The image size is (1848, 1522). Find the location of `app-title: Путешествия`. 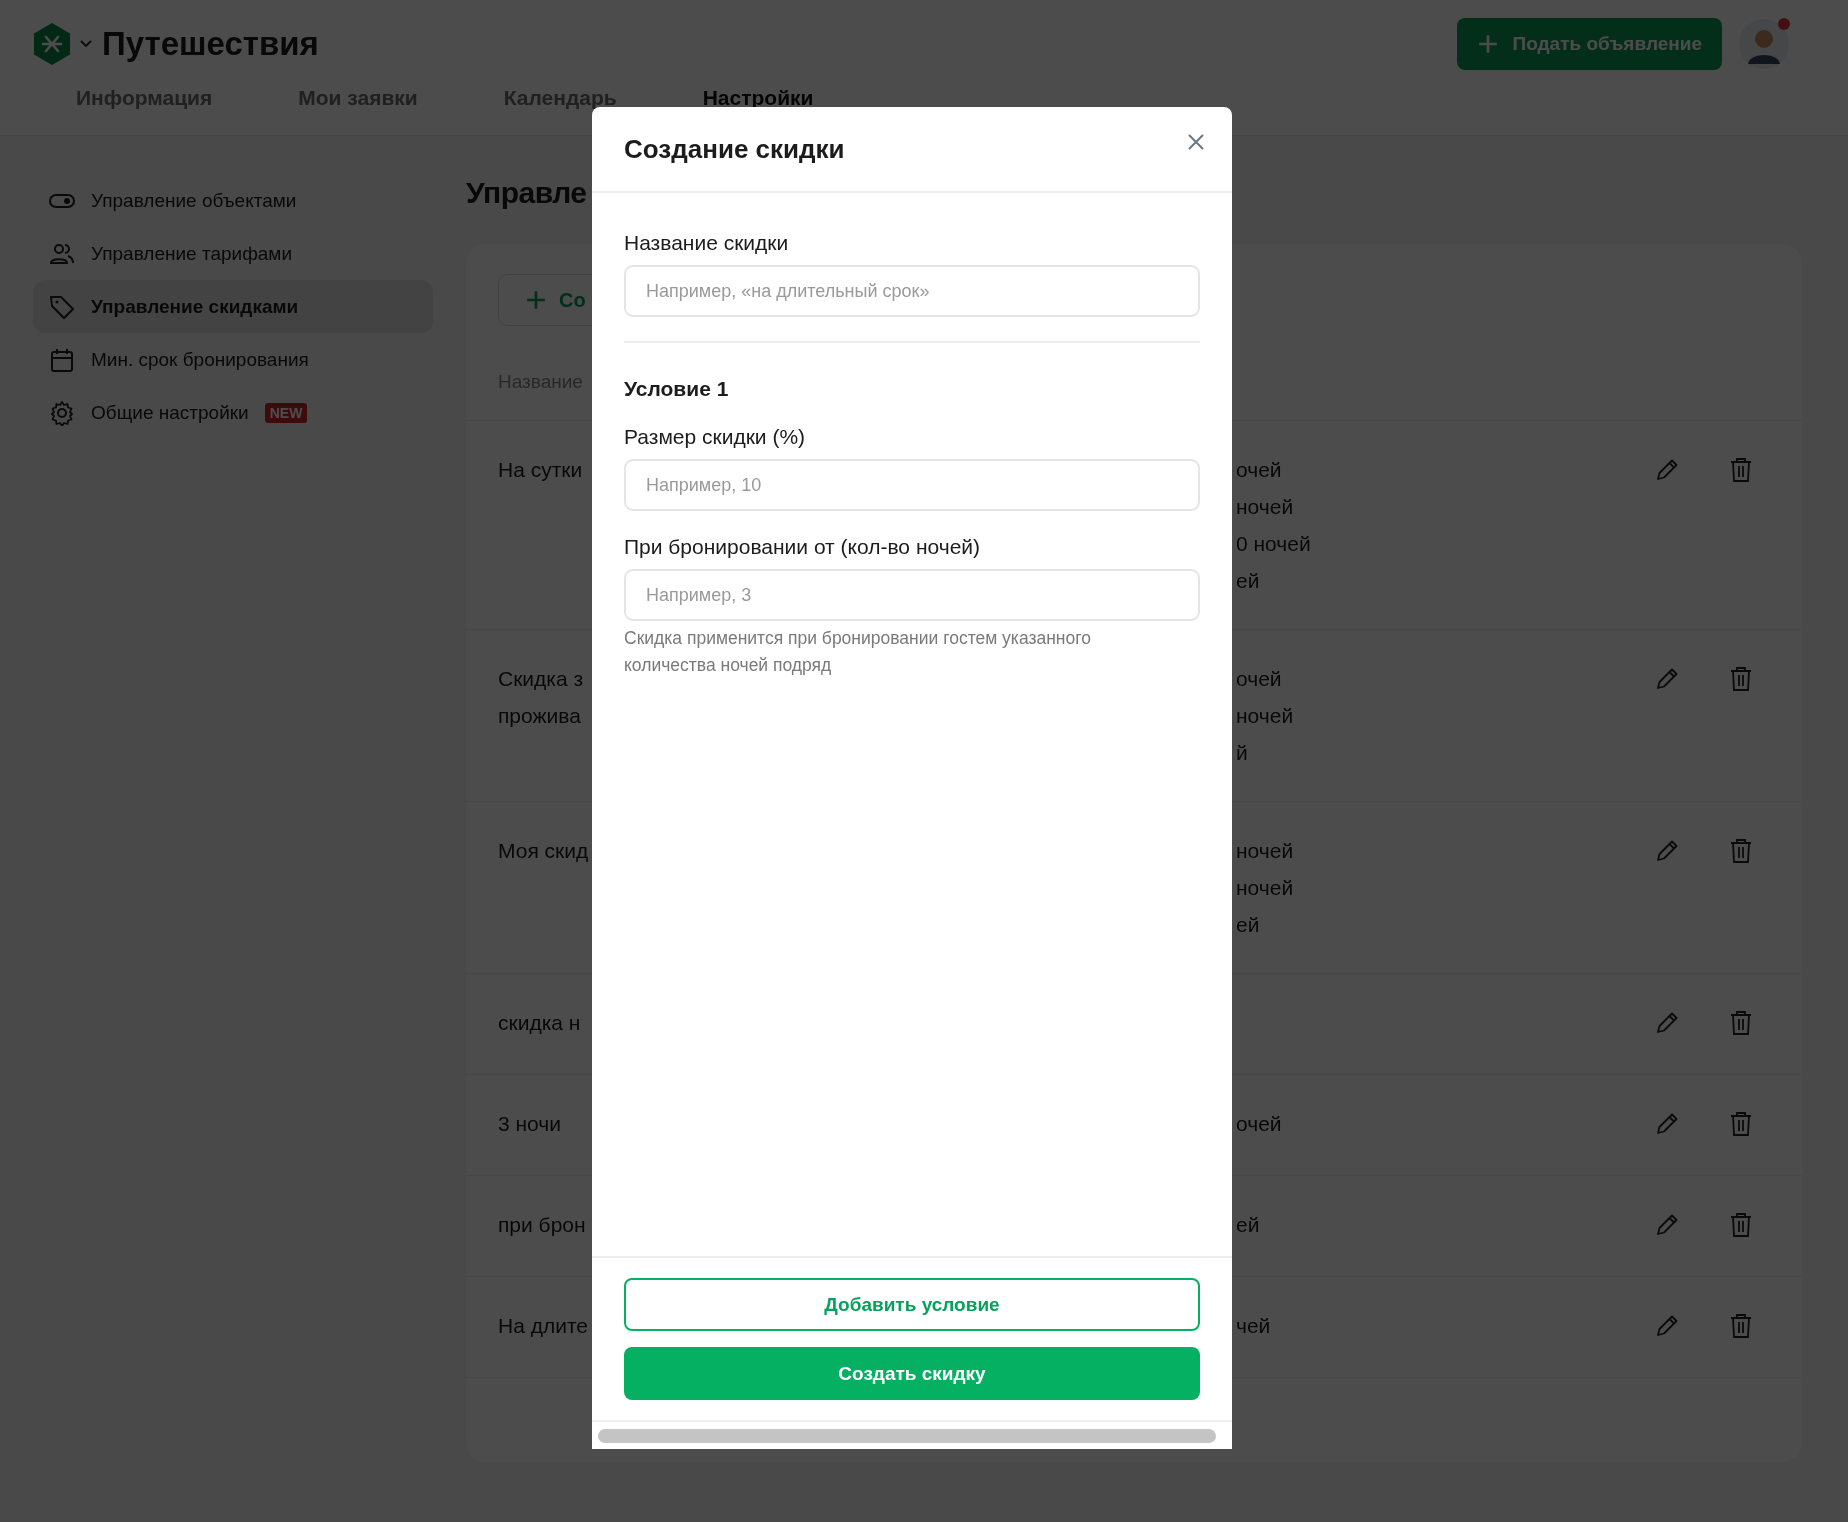

app-title: Путешествия is located at coordinates (210, 44).